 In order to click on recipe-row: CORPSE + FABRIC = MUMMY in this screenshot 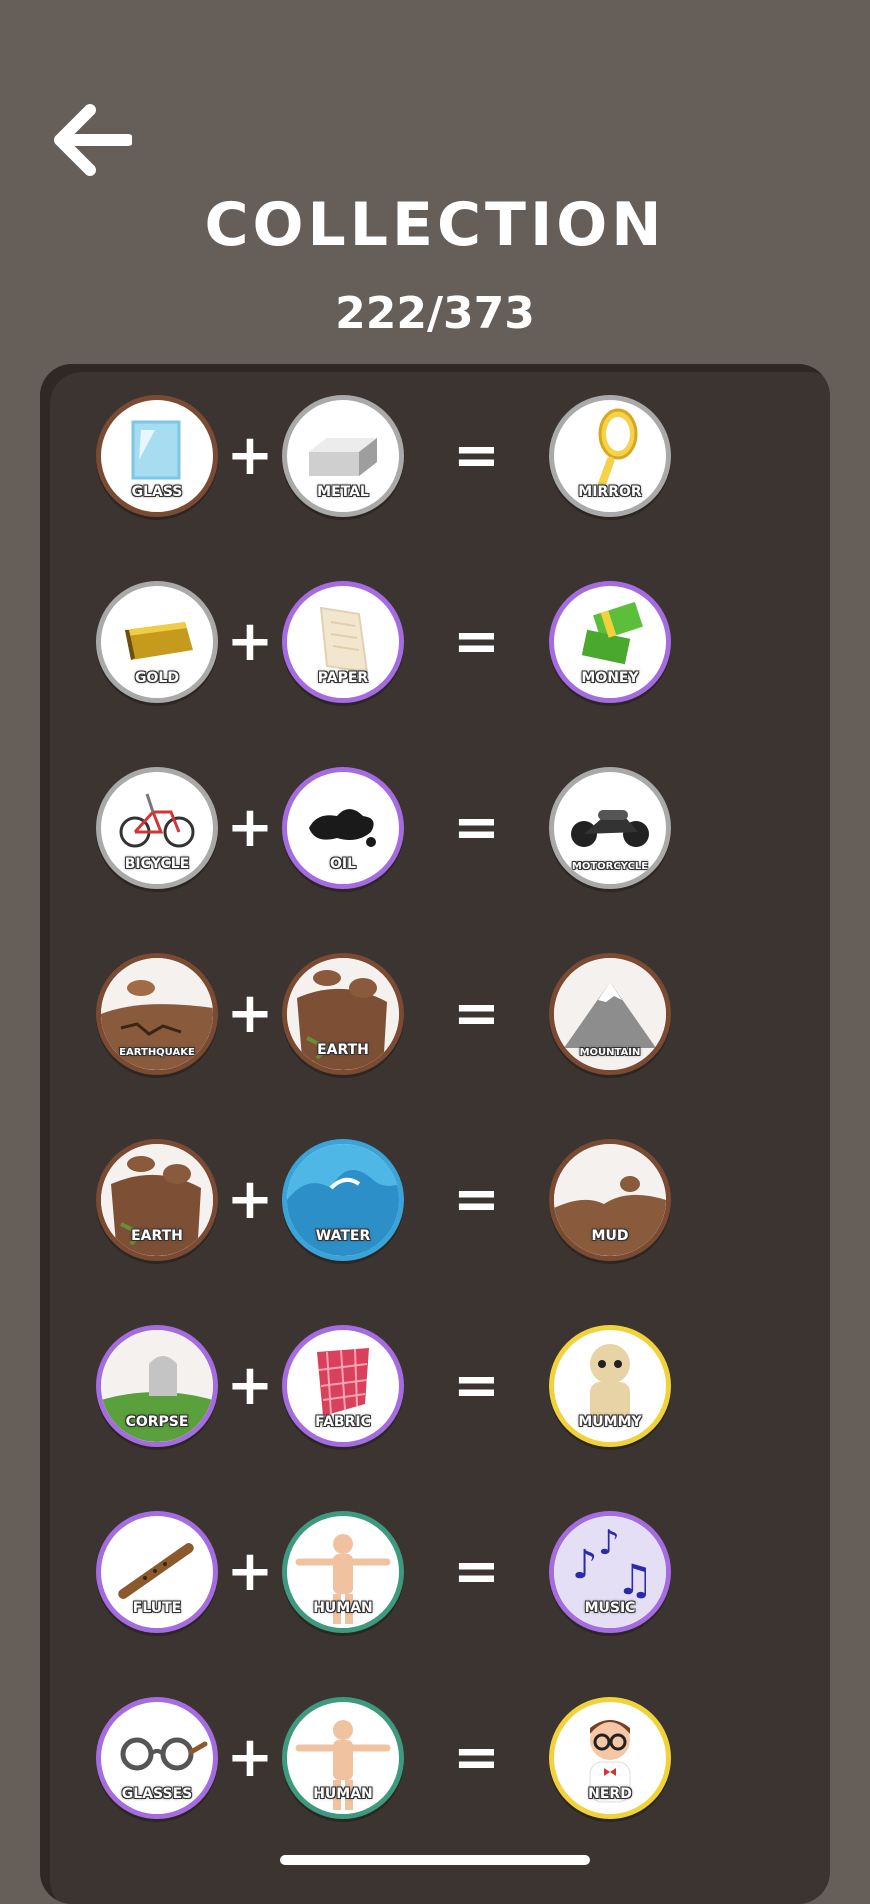, I will do `click(383, 1386)`.